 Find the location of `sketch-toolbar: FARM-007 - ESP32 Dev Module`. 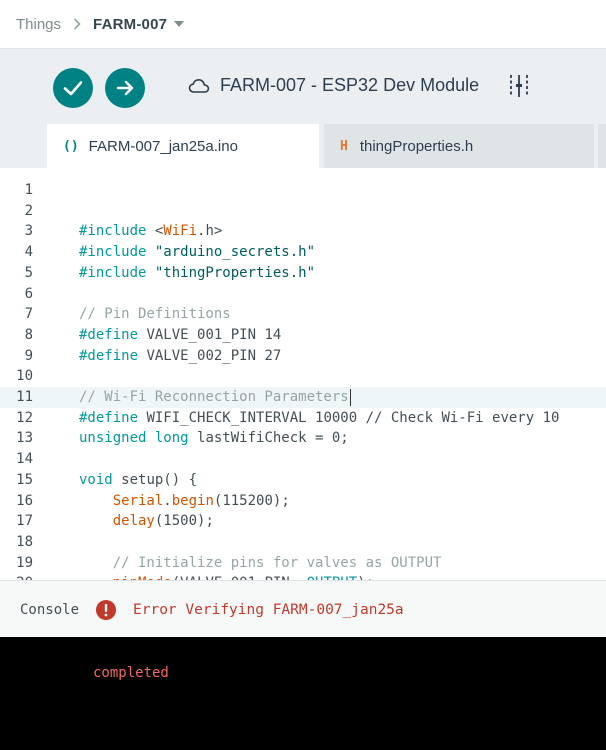

sketch-toolbar: FARM-007 - ESP32 Dev Module is located at coordinates (303, 86).